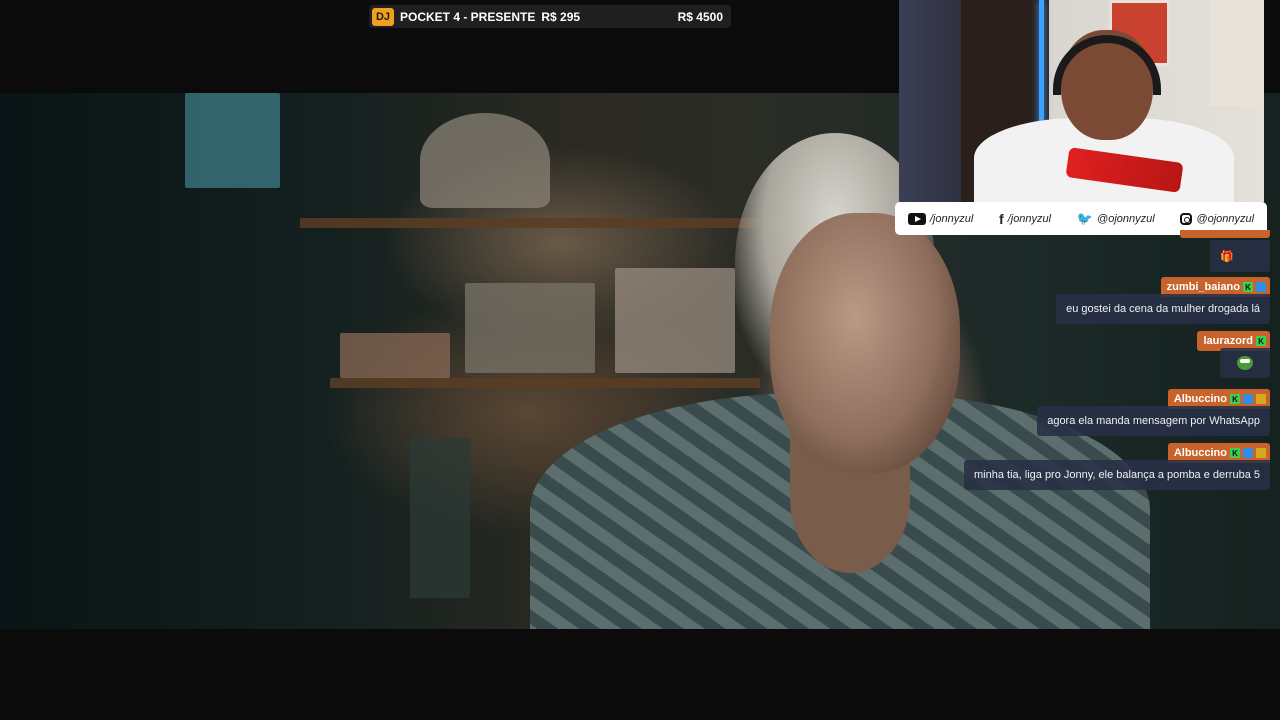  What do you see at coordinates (1085, 218) in the screenshot?
I see `twitter-icon: 🐦` at bounding box center [1085, 218].